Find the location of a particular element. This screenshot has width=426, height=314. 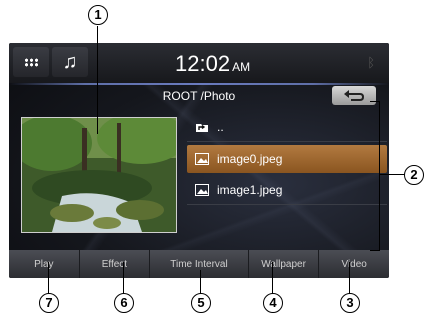

photo-thumbnail is located at coordinates (99, 175).